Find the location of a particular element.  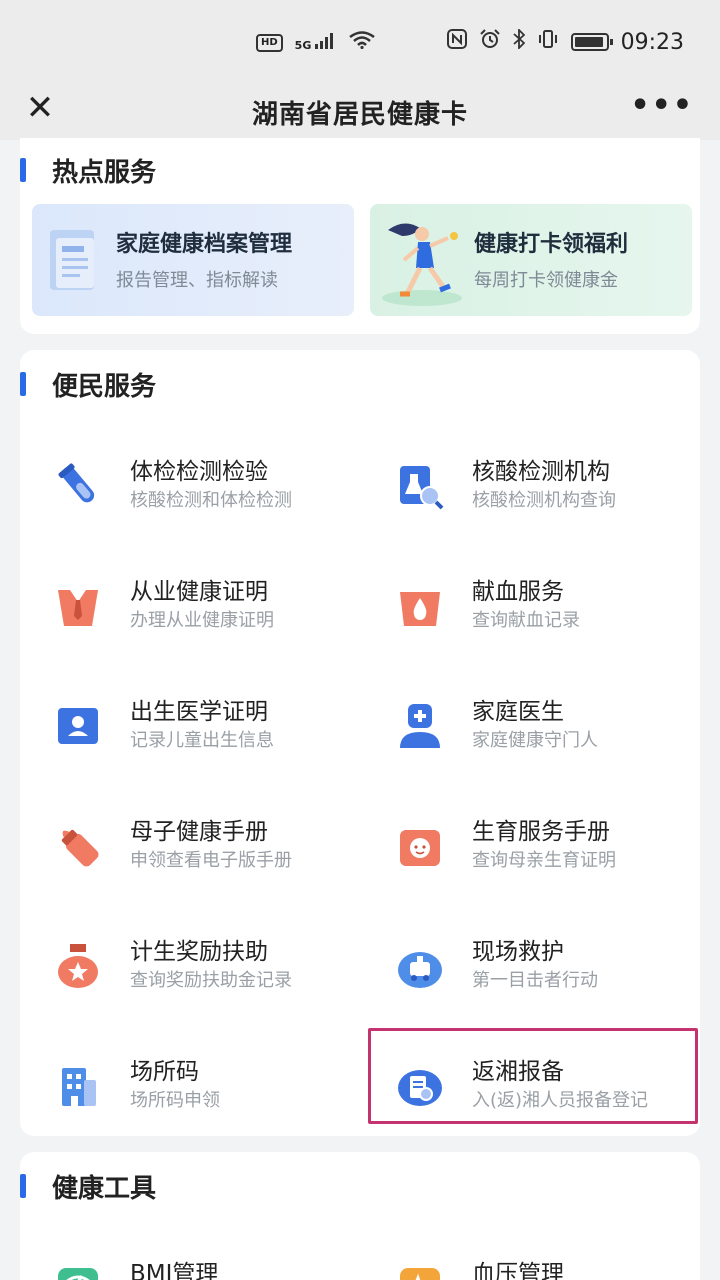

service-subtitle: 第一目击者行动 is located at coordinates (535, 980).